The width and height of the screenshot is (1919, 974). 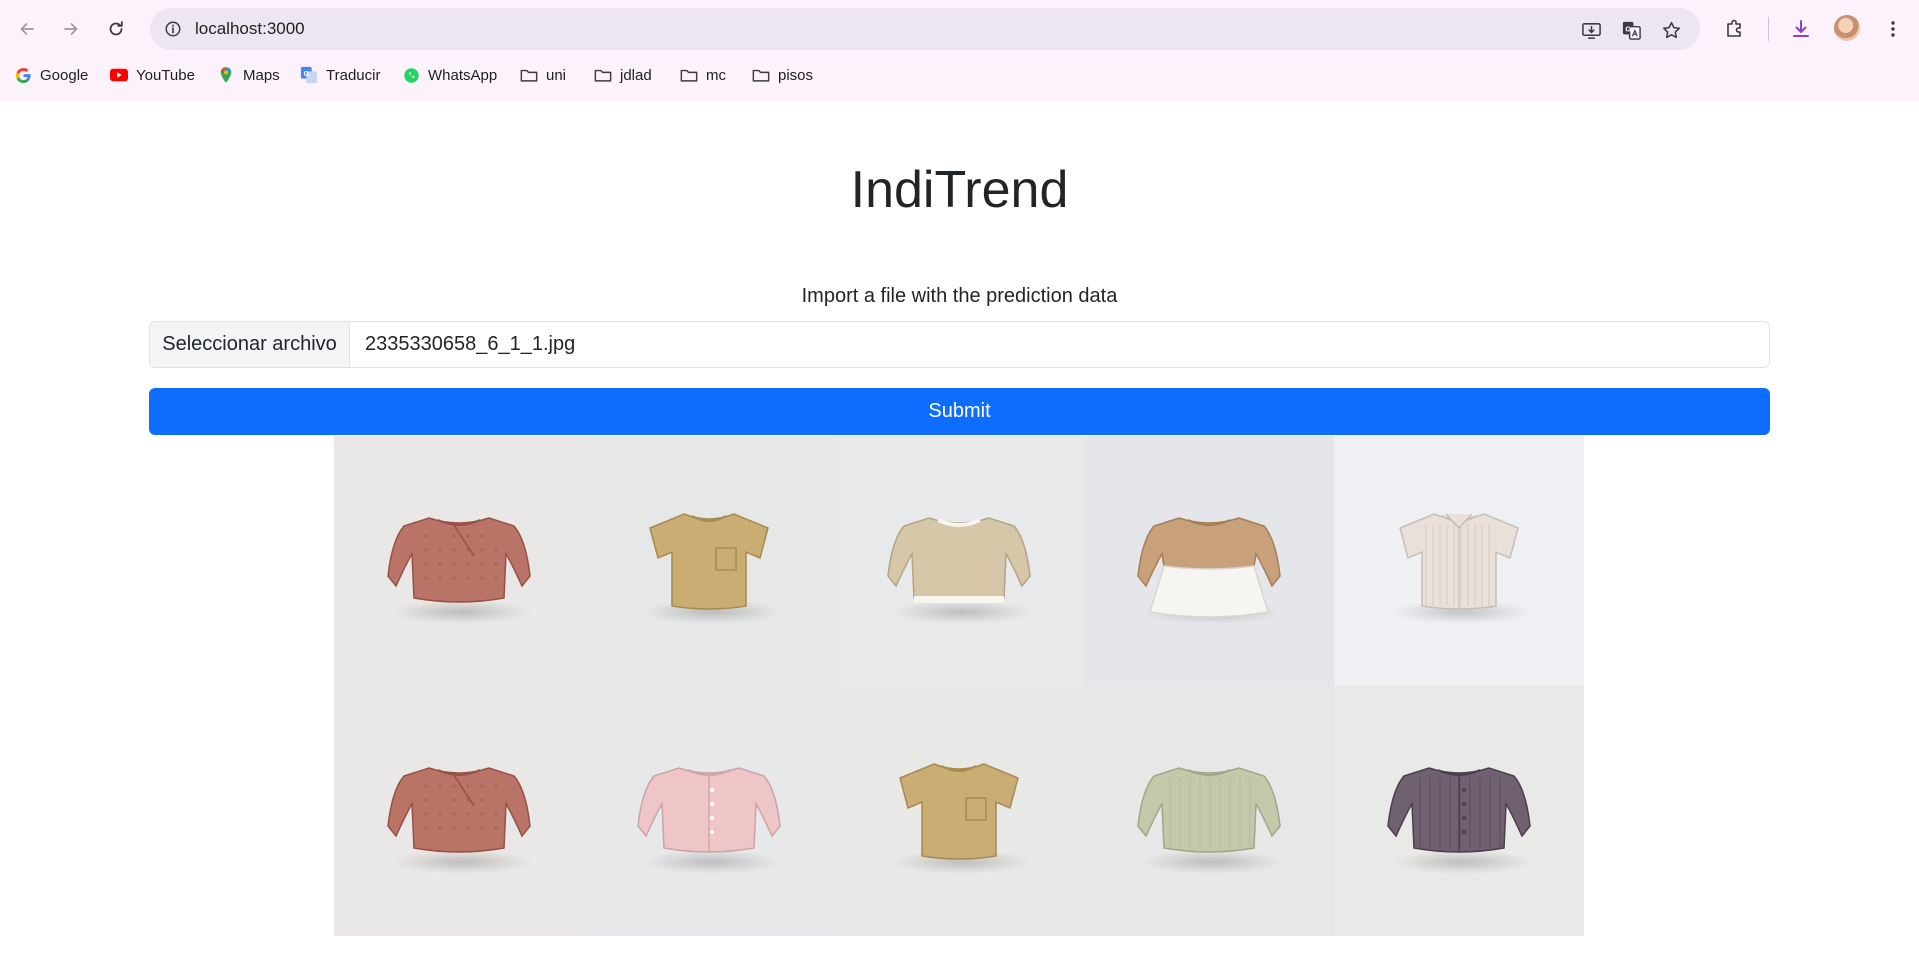 I want to click on bookmark-traducir: G Traducir, so click(x=340, y=75).